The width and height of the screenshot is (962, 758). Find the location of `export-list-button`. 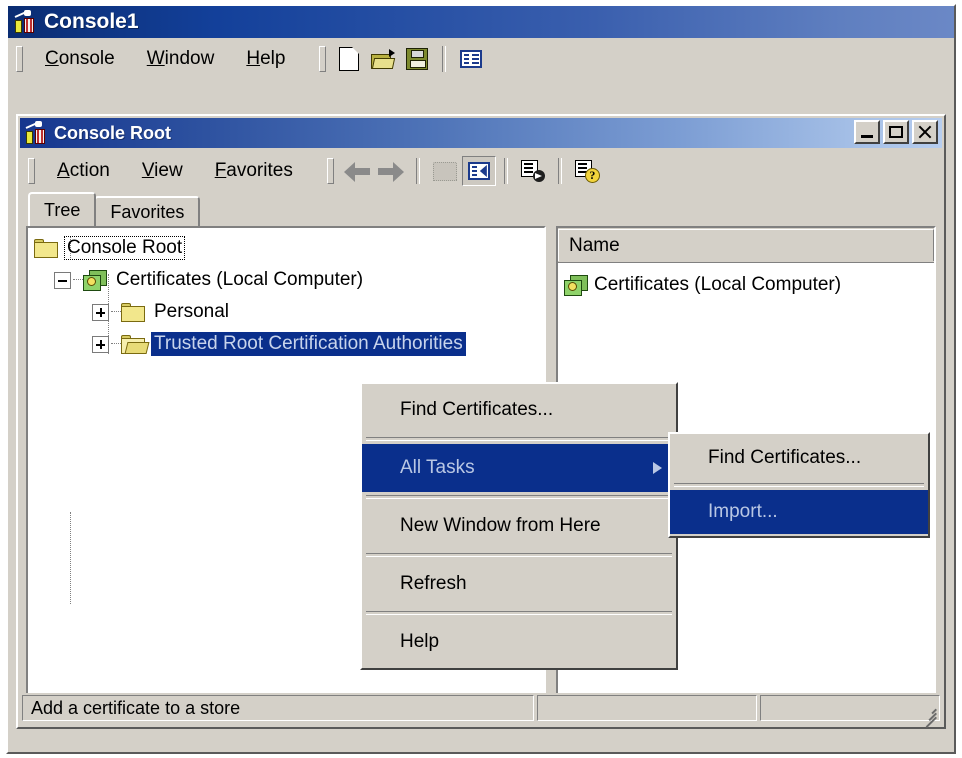

export-list-button is located at coordinates (533, 171).